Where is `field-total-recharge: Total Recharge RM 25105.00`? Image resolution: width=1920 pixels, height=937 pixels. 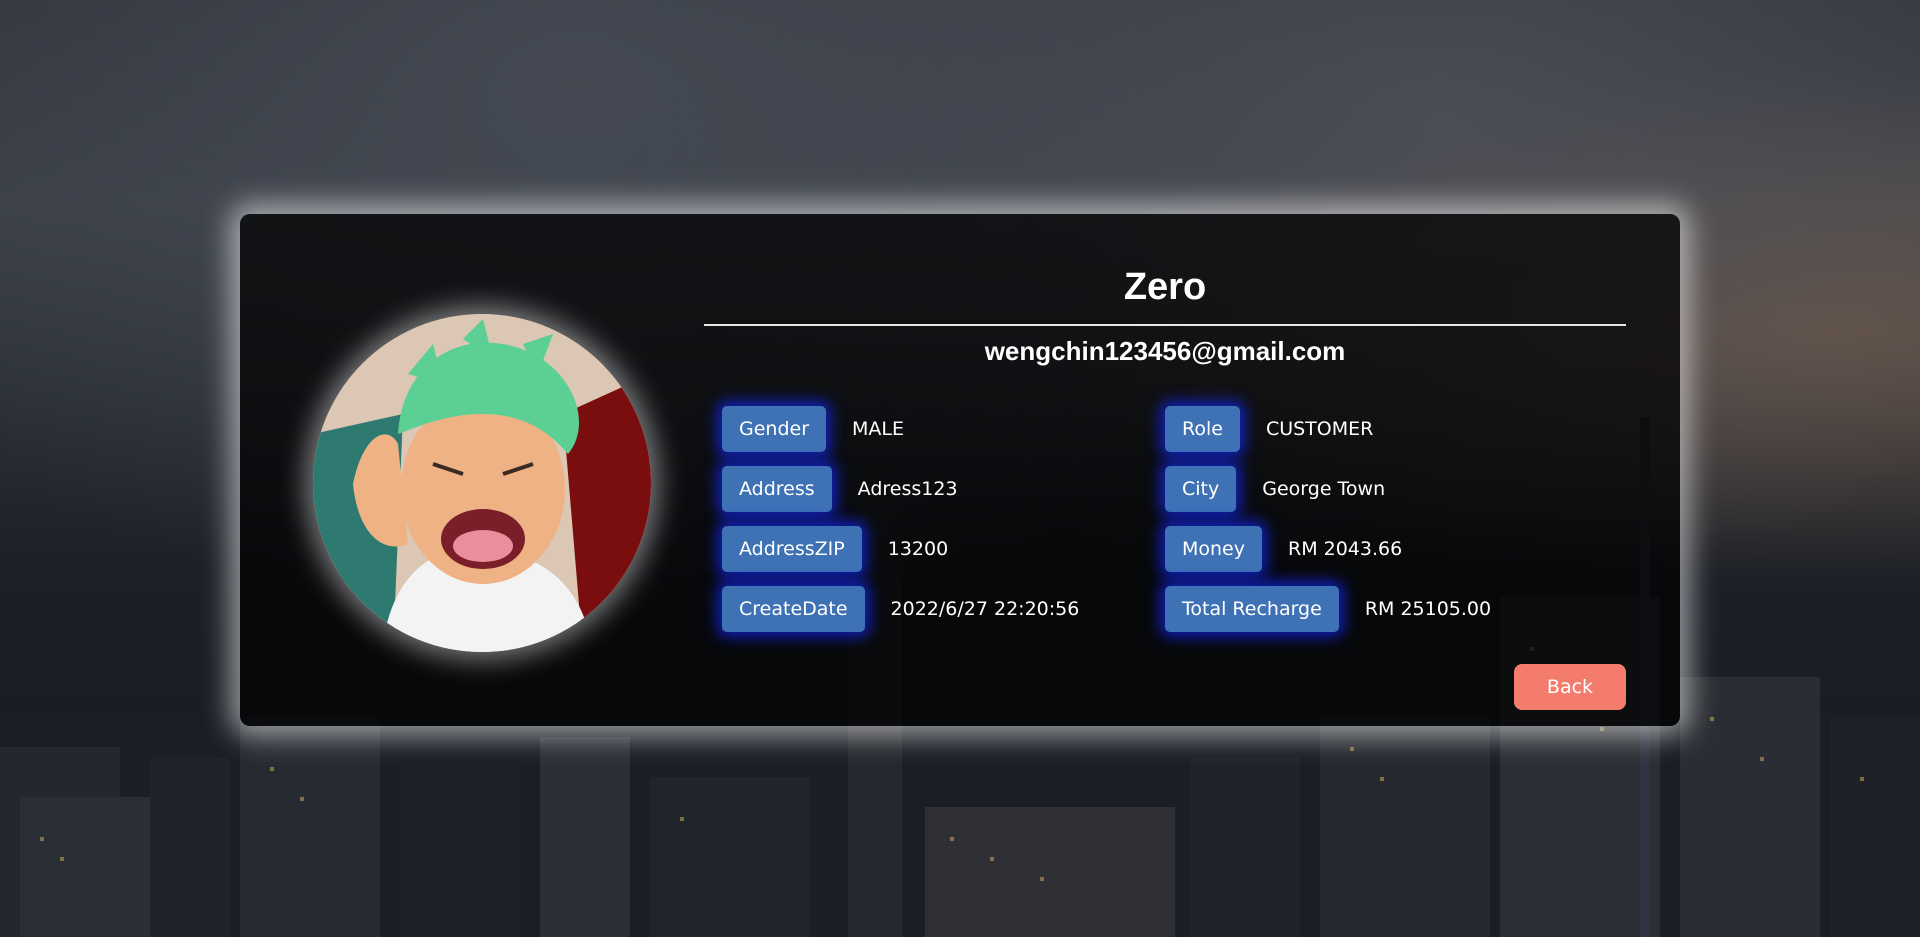 field-total-recharge: Total Recharge RM 25105.00 is located at coordinates (1328, 609).